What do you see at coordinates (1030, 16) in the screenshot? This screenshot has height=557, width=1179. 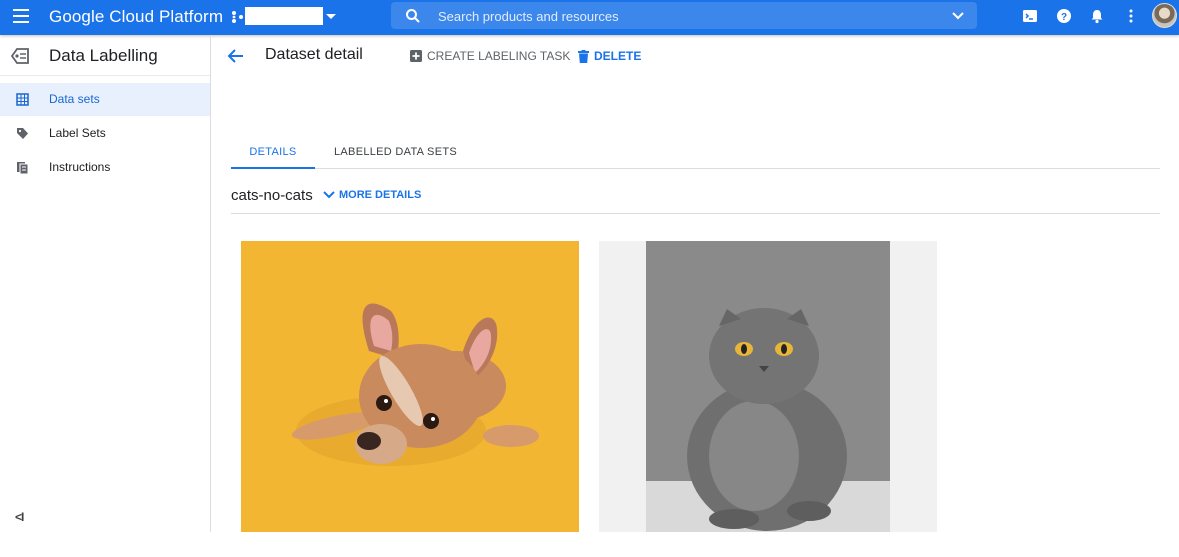 I see `cloud-shell-icon` at bounding box center [1030, 16].